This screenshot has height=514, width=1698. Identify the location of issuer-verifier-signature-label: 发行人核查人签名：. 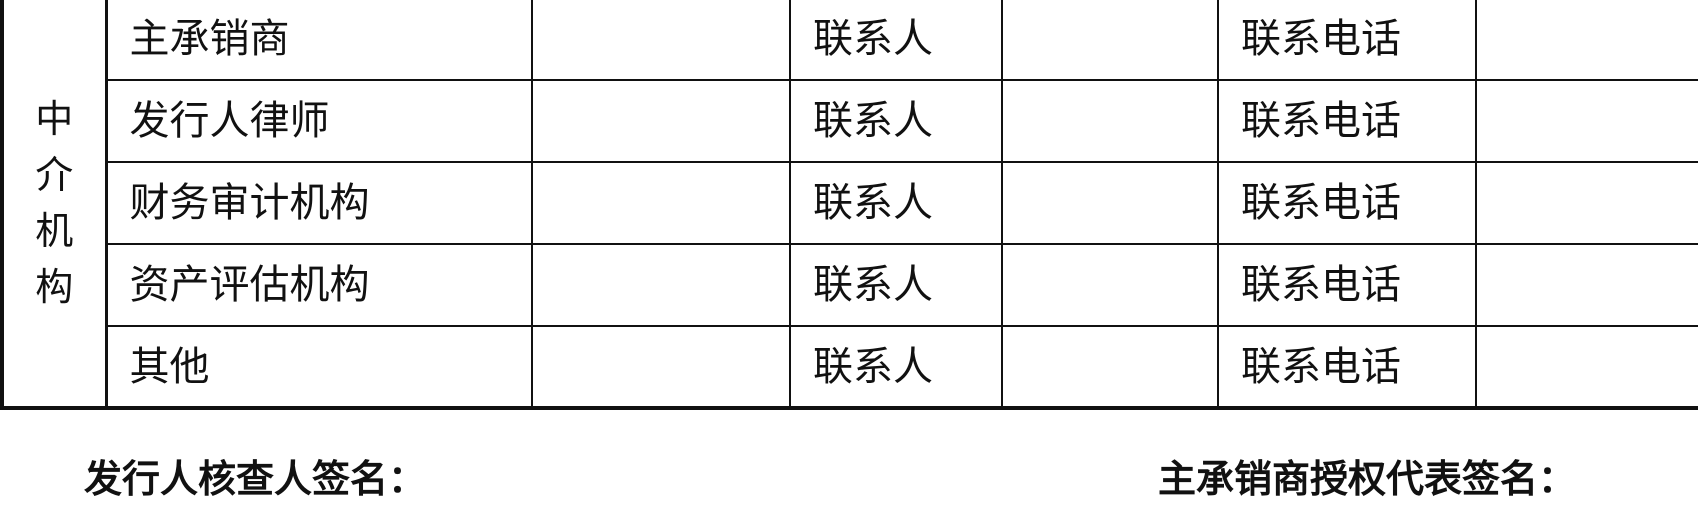
(255, 479).